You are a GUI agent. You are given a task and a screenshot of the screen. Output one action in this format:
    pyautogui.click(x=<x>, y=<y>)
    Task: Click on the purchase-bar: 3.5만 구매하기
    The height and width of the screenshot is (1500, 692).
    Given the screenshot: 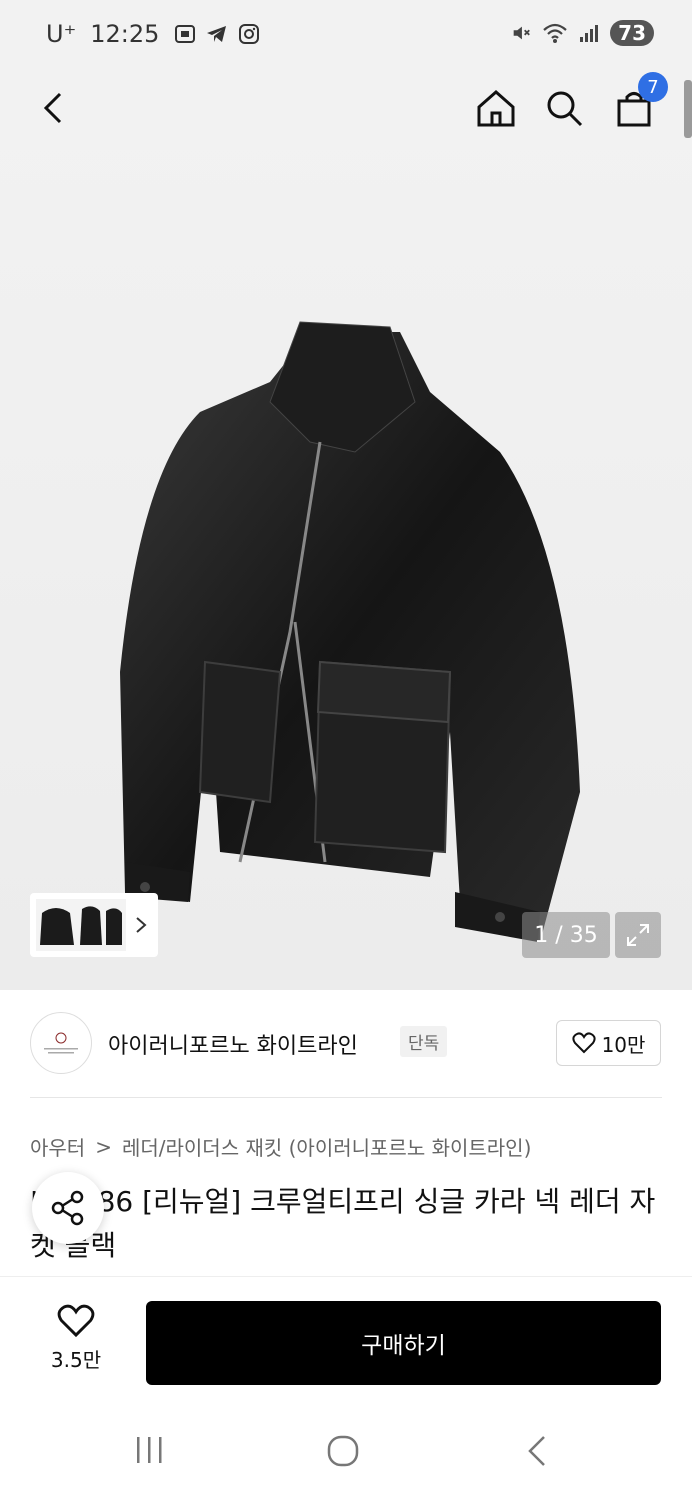 What is the action you would take?
    pyautogui.click(x=346, y=1340)
    